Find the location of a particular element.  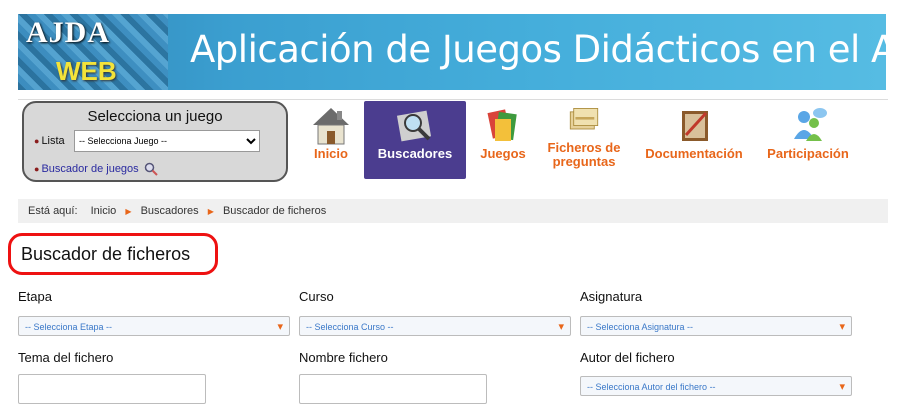

tema-label: Tema del fichero is located at coordinates (66, 357).